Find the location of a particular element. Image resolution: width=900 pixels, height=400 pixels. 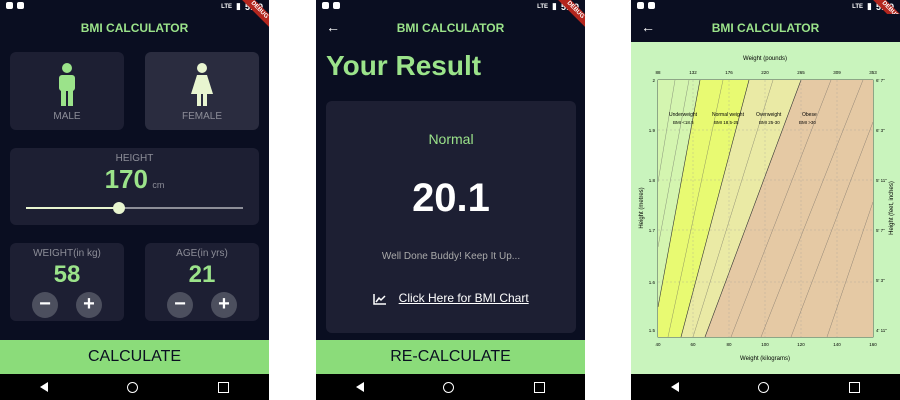

zone-range-normal: BMI 18.5-25 is located at coordinates (726, 122).